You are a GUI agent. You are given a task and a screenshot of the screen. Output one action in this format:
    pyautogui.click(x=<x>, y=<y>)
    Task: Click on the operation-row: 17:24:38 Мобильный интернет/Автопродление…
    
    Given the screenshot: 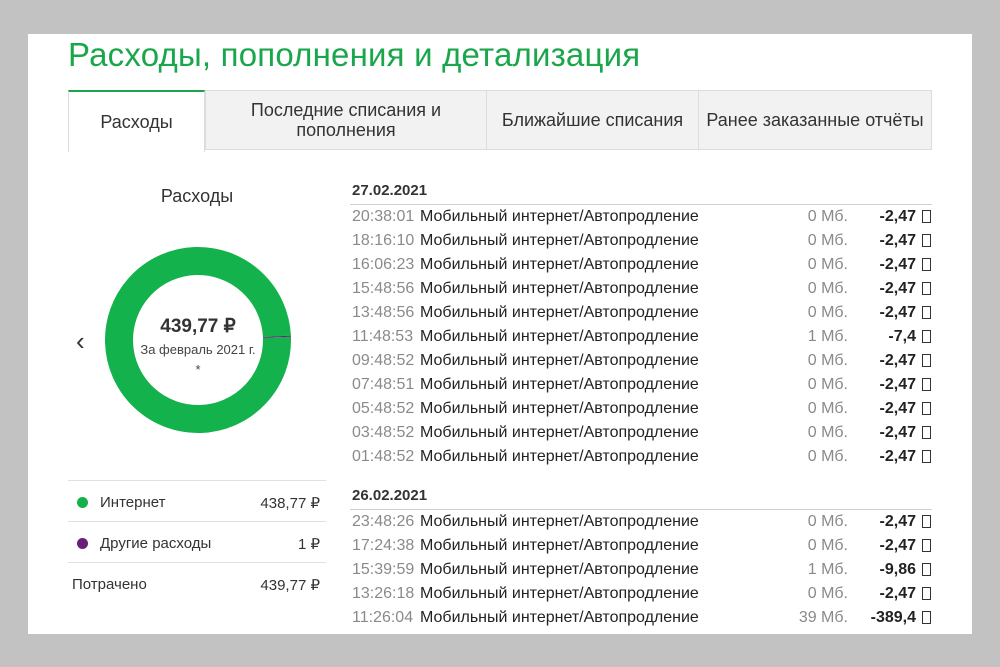 What is the action you would take?
    pyautogui.click(x=641, y=546)
    